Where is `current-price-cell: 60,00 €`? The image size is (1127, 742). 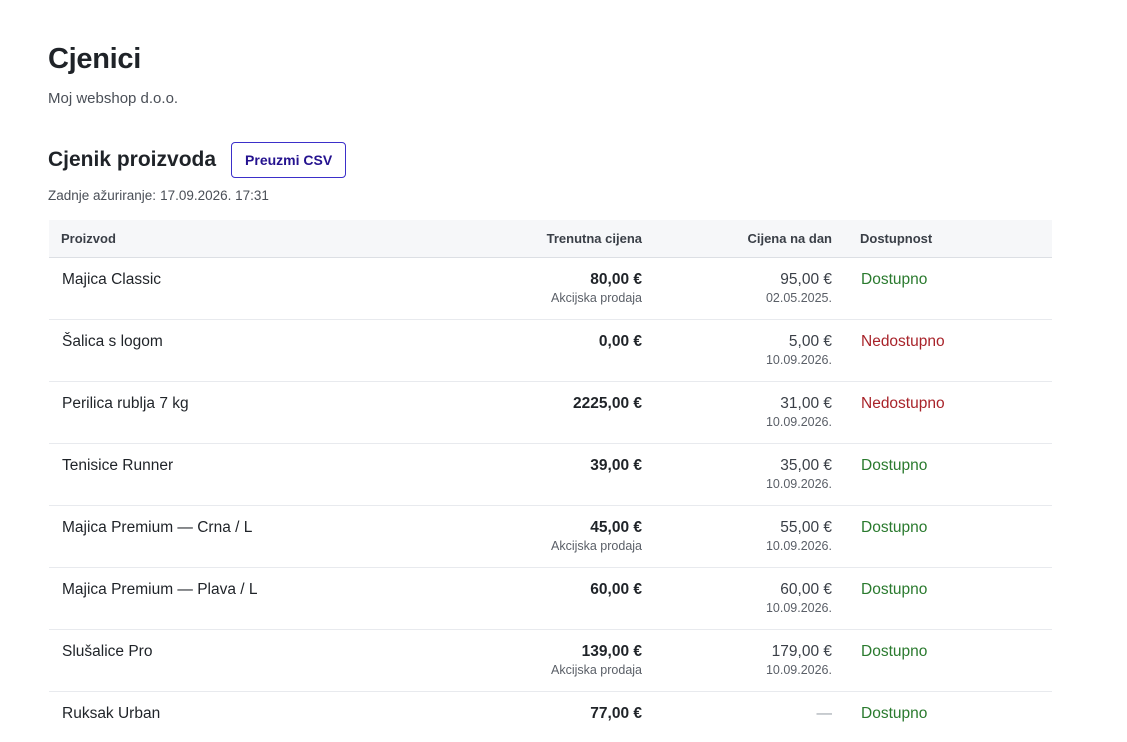
current-price-cell: 60,00 € is located at coordinates (541, 598).